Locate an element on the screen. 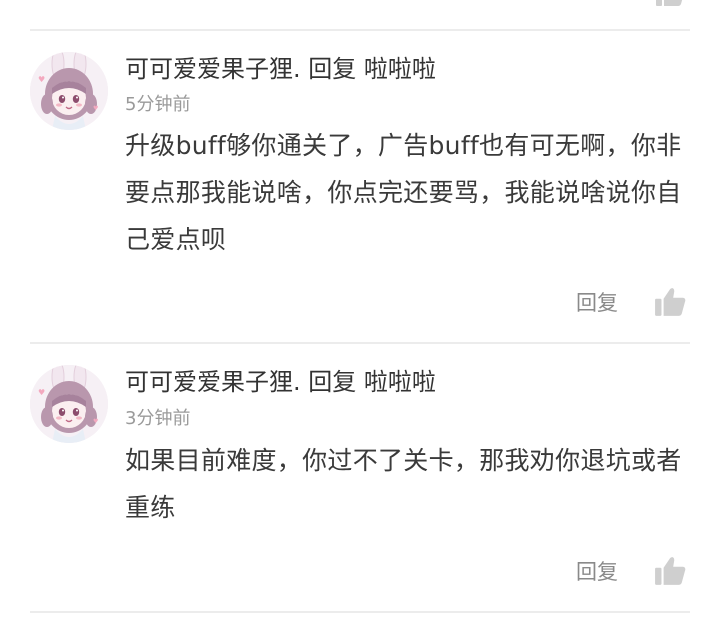 This screenshot has width=719, height=617. comment-time: 3分钟前 is located at coordinates (158, 418).